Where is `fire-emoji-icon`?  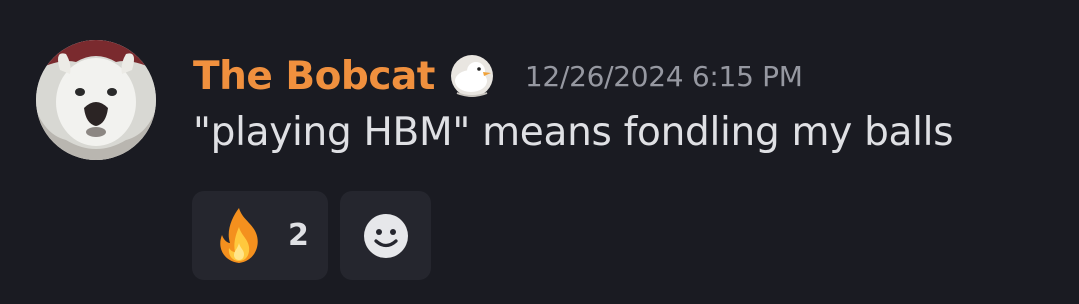 fire-emoji-icon is located at coordinates (239, 235).